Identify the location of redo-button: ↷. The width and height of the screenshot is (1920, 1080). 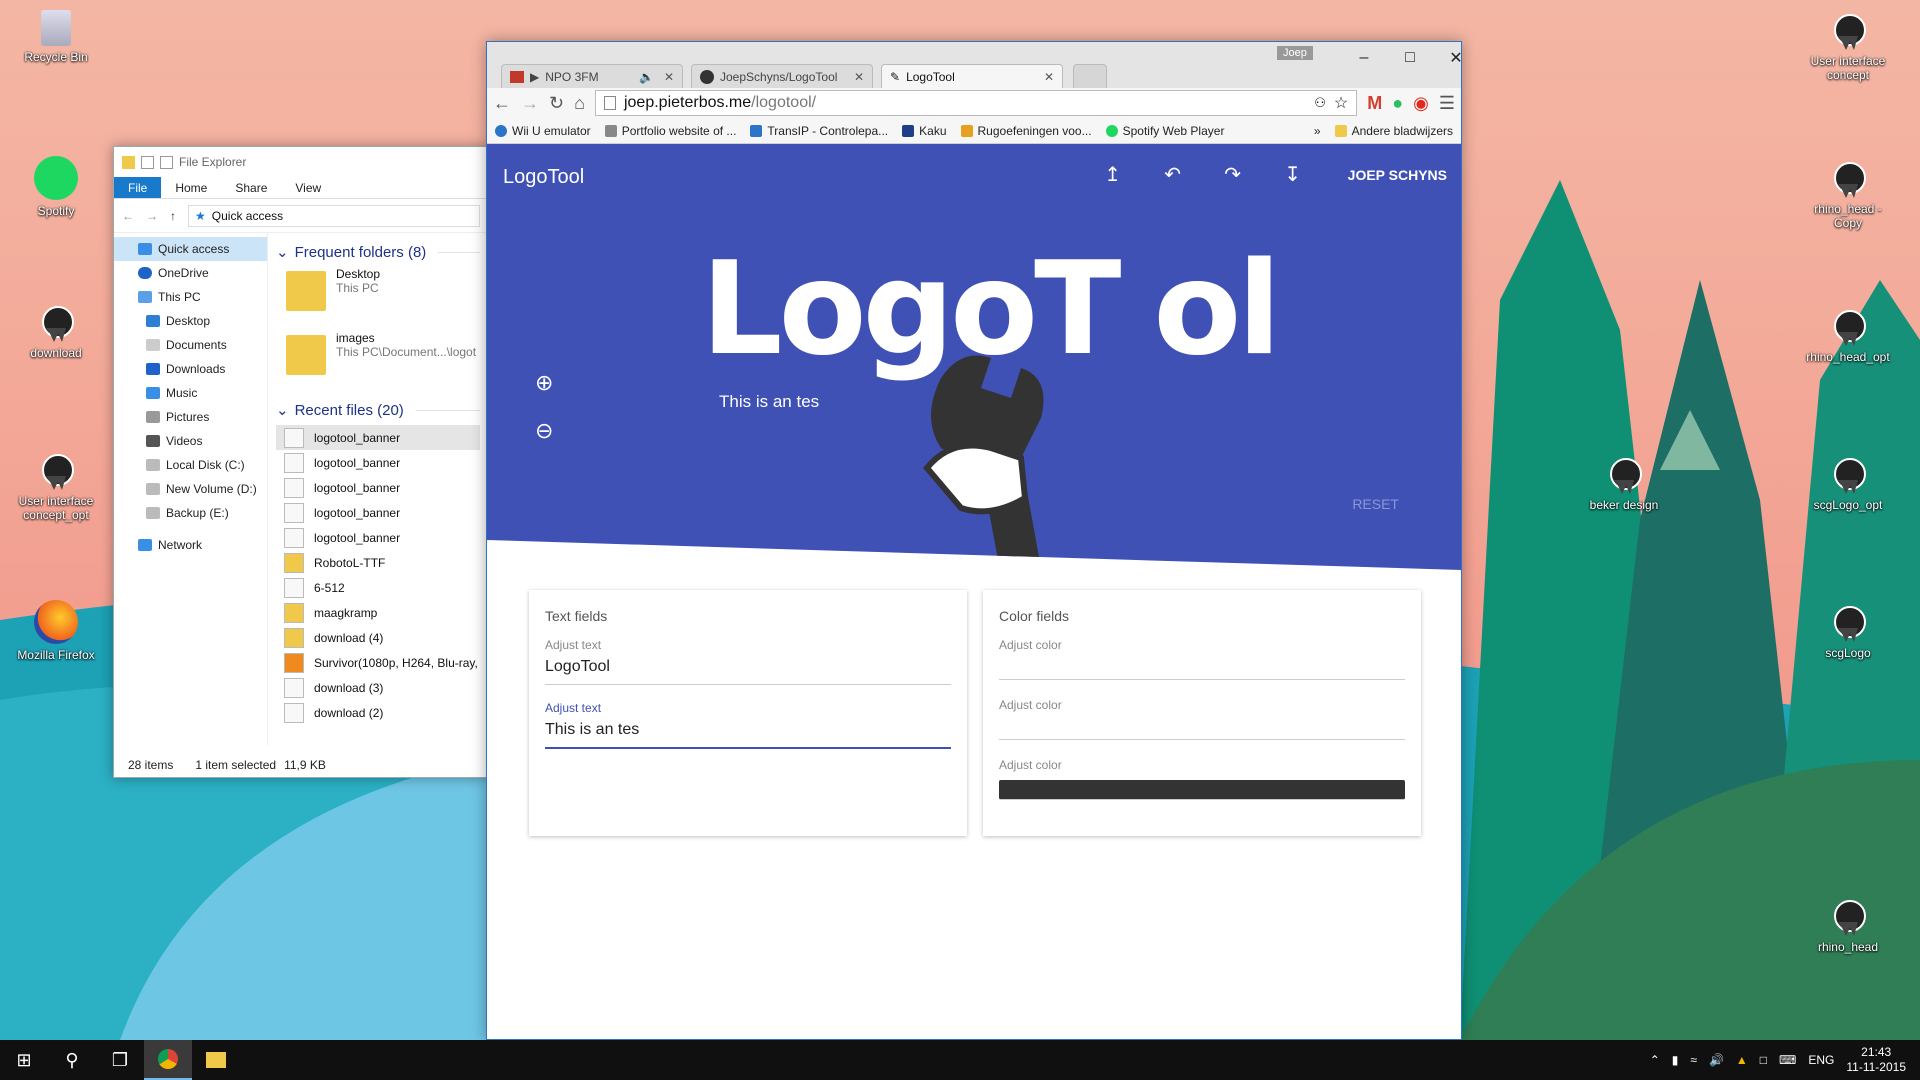
(1233, 174).